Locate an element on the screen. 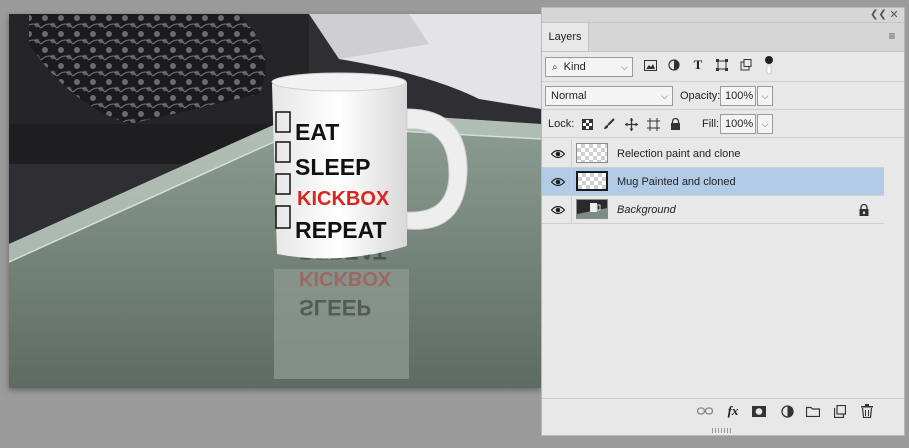 The height and width of the screenshot is (448, 909). double-chevron-left-icon: ❮❮ is located at coordinates (878, 15).